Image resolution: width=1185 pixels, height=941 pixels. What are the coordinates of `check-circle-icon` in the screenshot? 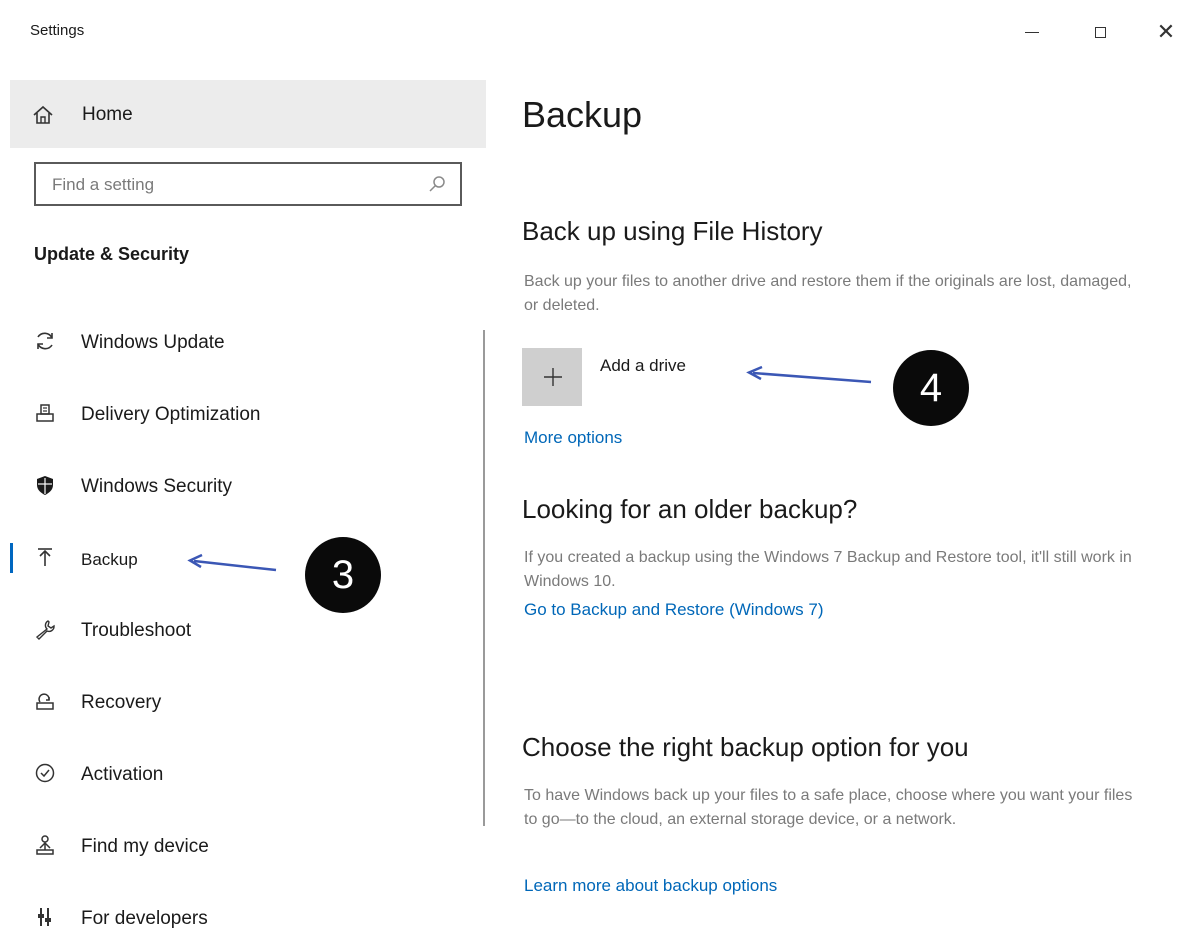 It's located at (45, 773).